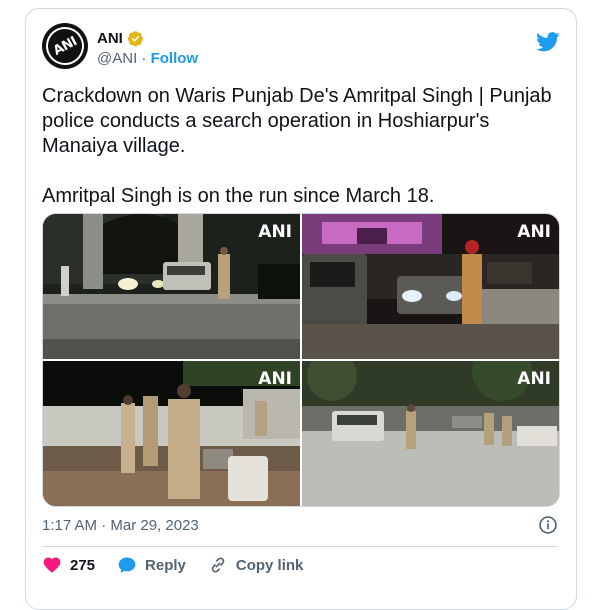  Describe the element at coordinates (269, 565) in the screenshot. I see `copy-link-label: Copy link` at that location.